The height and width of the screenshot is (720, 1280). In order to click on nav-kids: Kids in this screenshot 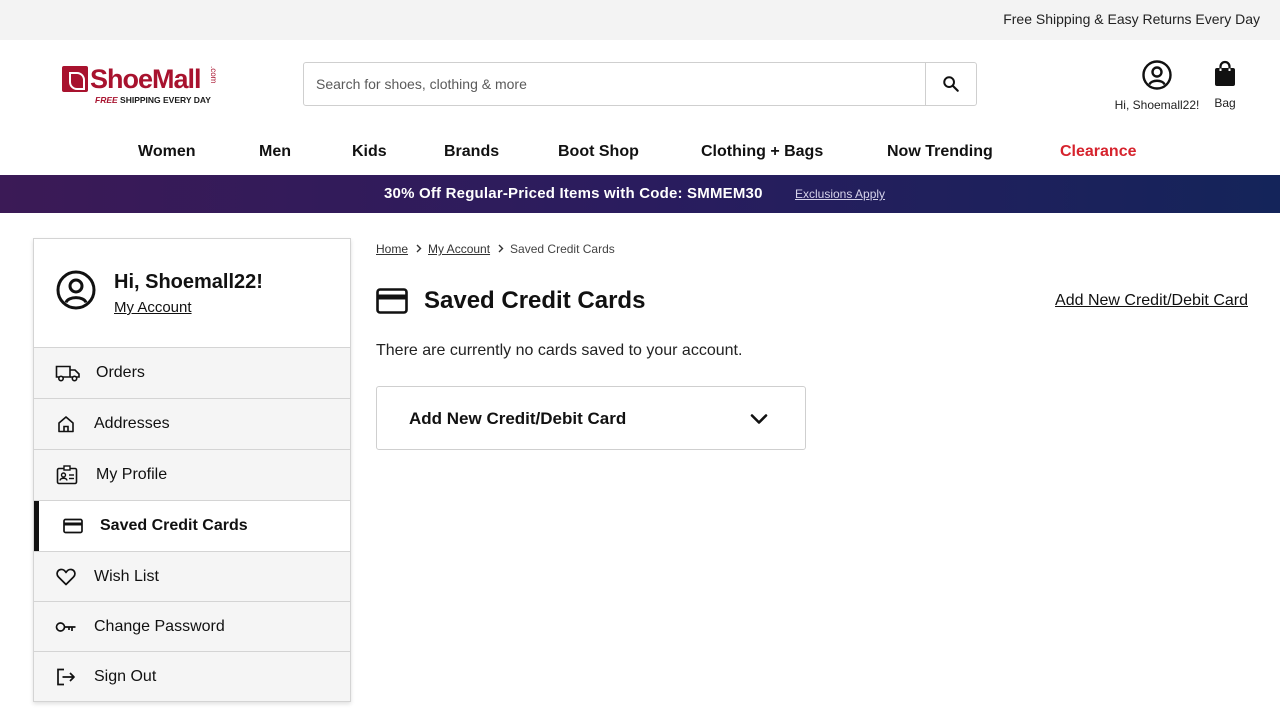, I will do `click(369, 152)`.